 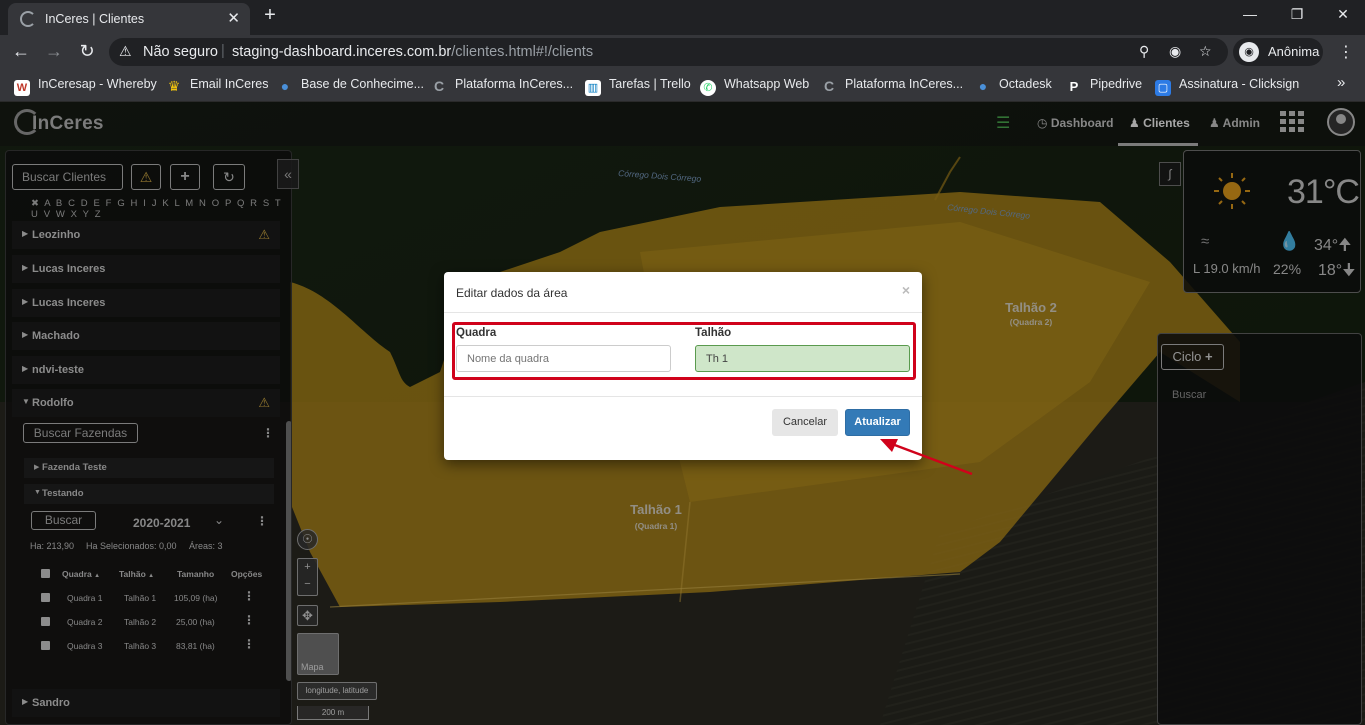 What do you see at coordinates (1144, 51) in the screenshot?
I see `zoom-search-icon: ⚲` at bounding box center [1144, 51].